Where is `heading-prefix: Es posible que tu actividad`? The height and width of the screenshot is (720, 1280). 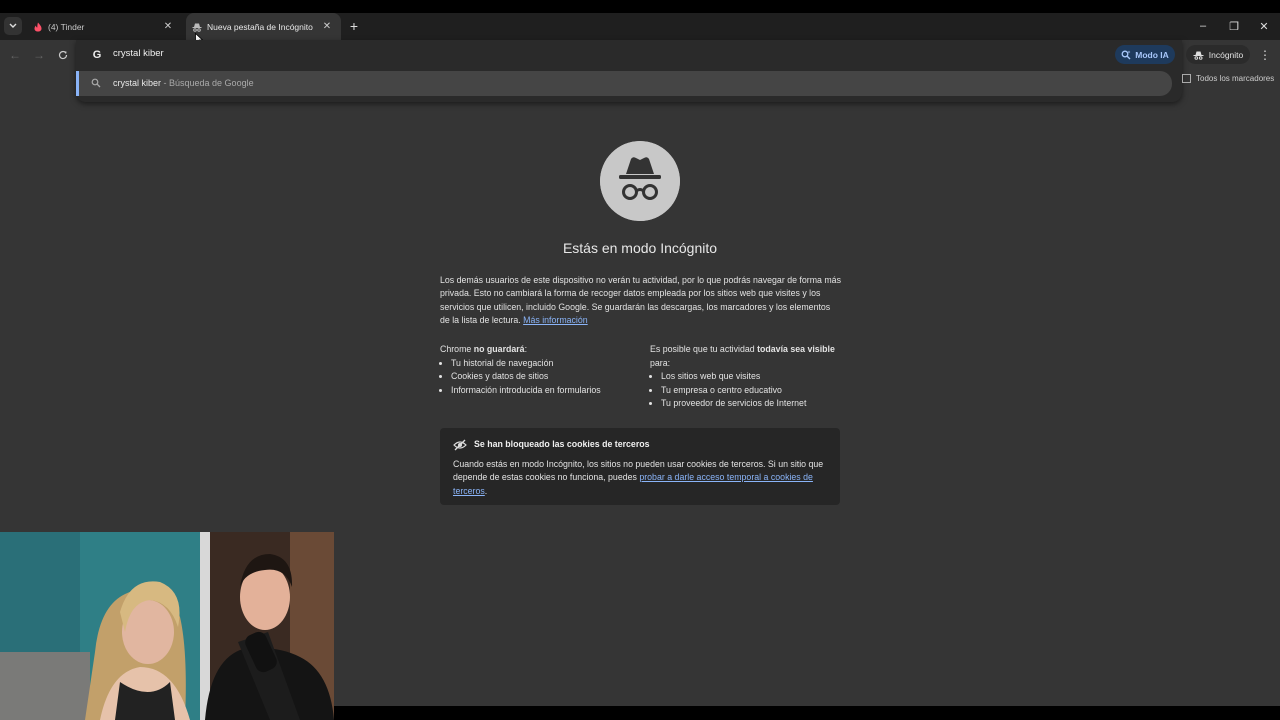
heading-prefix: Es posible que tu actividad is located at coordinates (704, 349).